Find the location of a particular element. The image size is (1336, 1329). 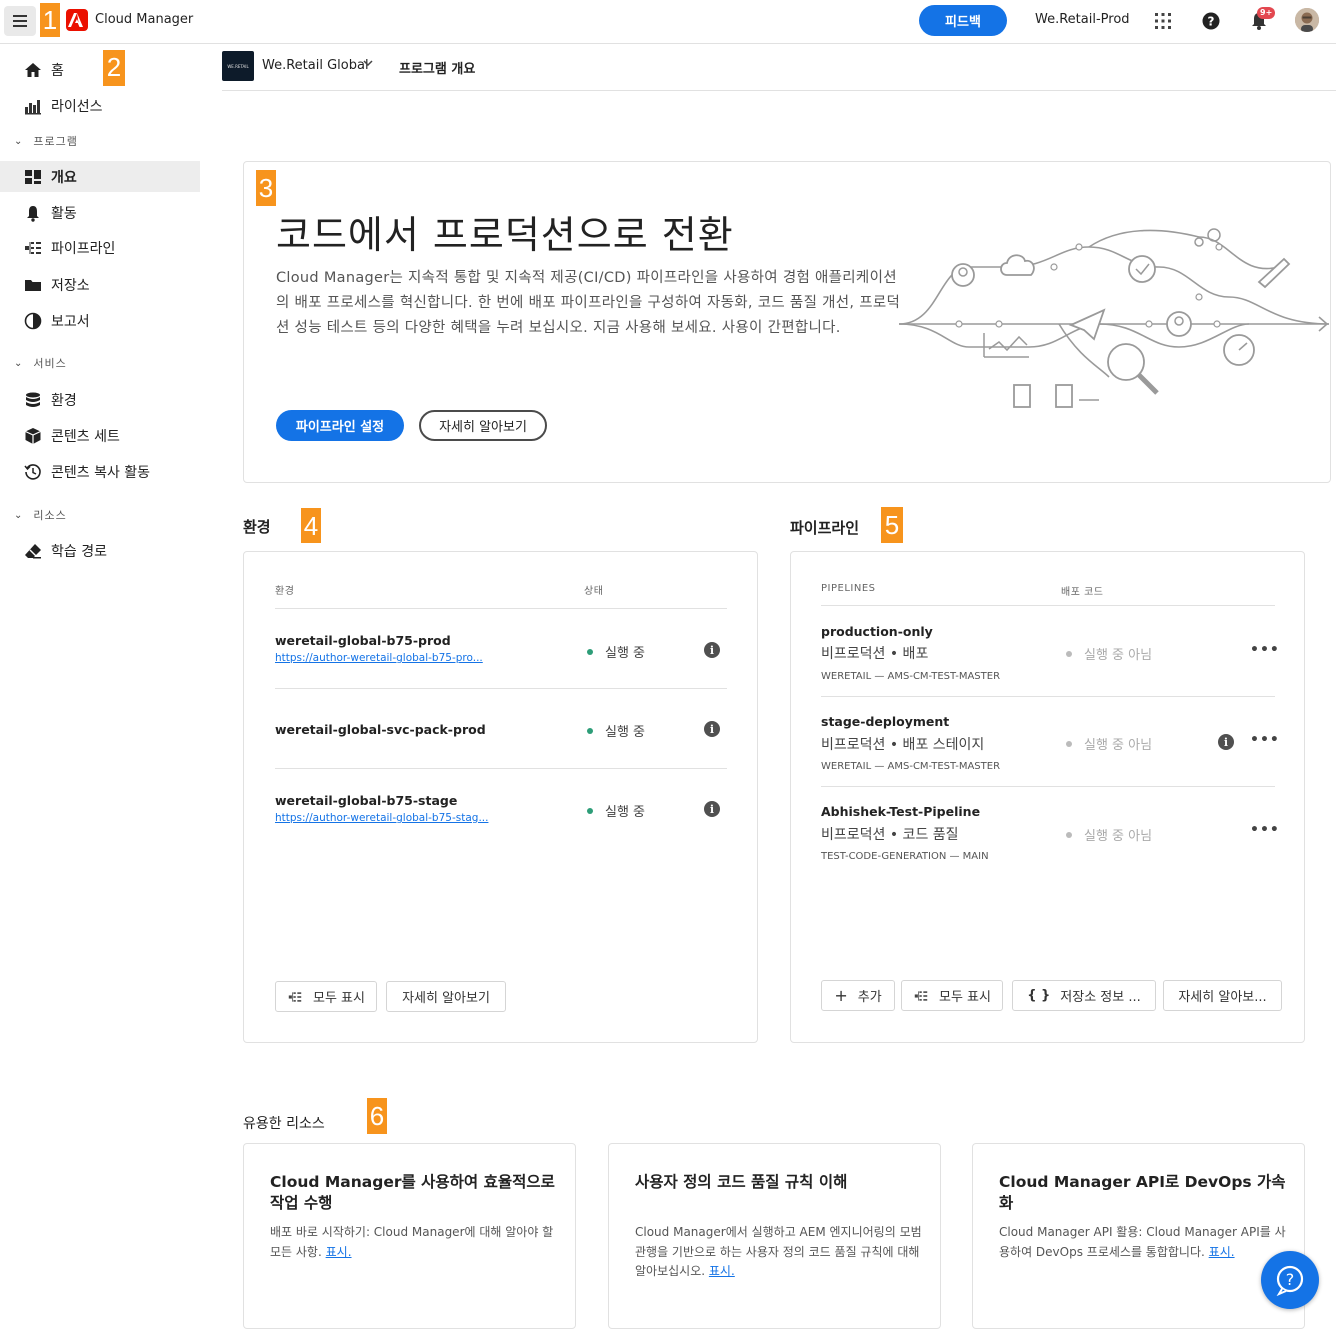

pipeline-row-name: stage-deployment is located at coordinates (885, 721).